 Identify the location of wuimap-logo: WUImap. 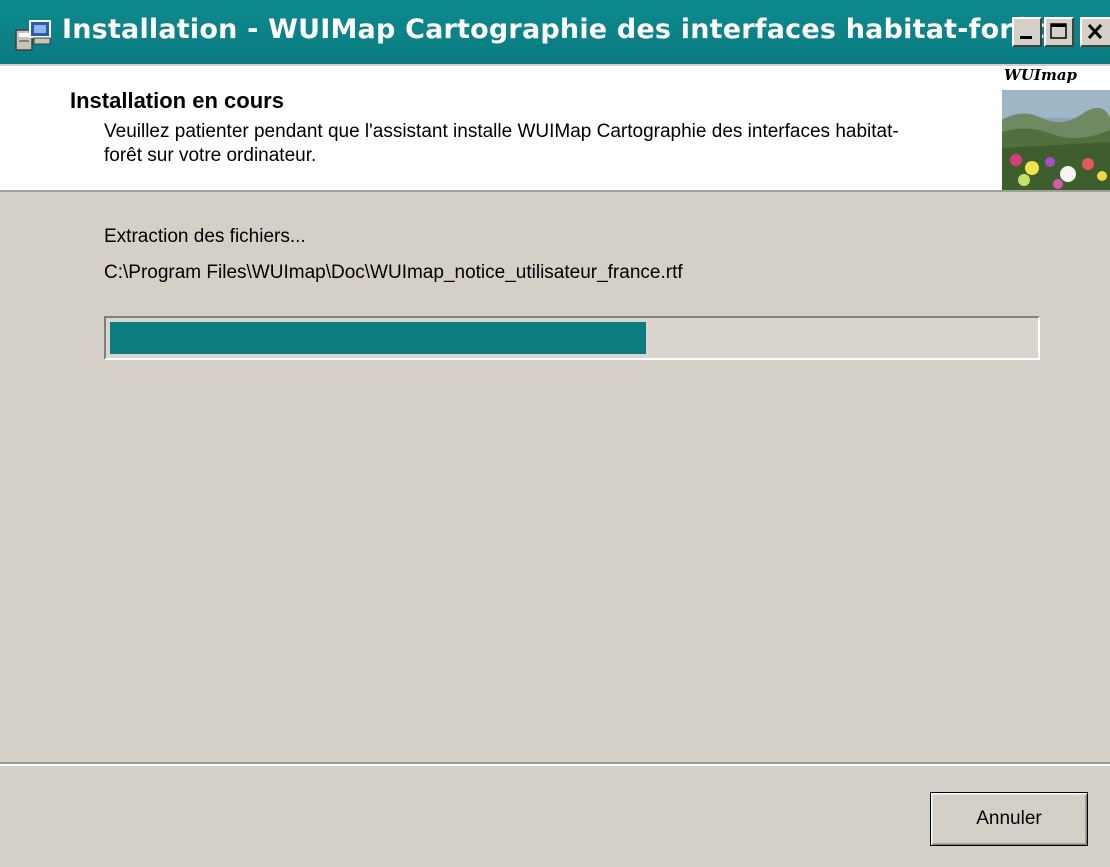
(1054, 128).